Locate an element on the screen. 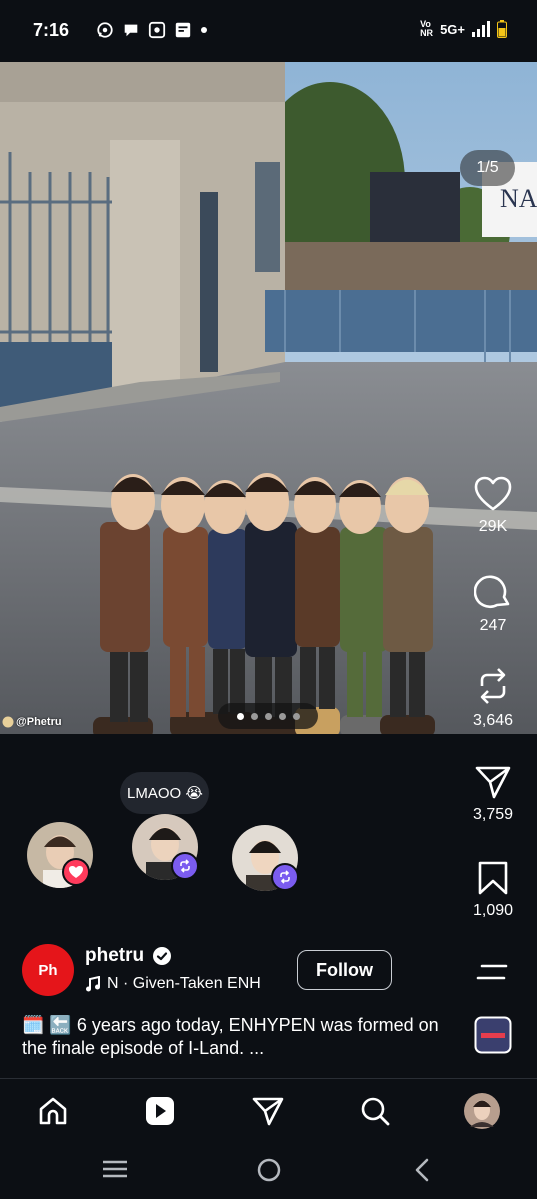  more-options-button is located at coordinates (493, 972).